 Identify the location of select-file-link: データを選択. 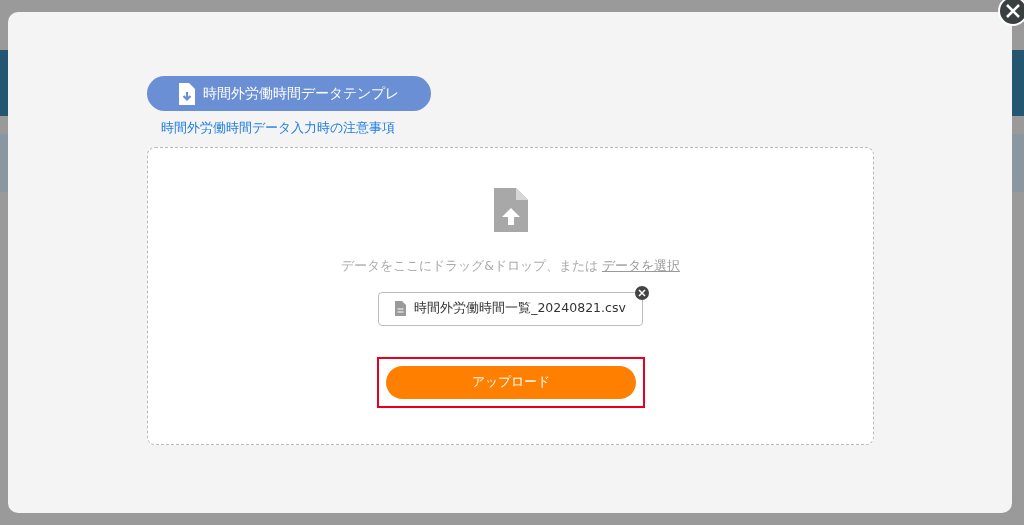
(640, 266).